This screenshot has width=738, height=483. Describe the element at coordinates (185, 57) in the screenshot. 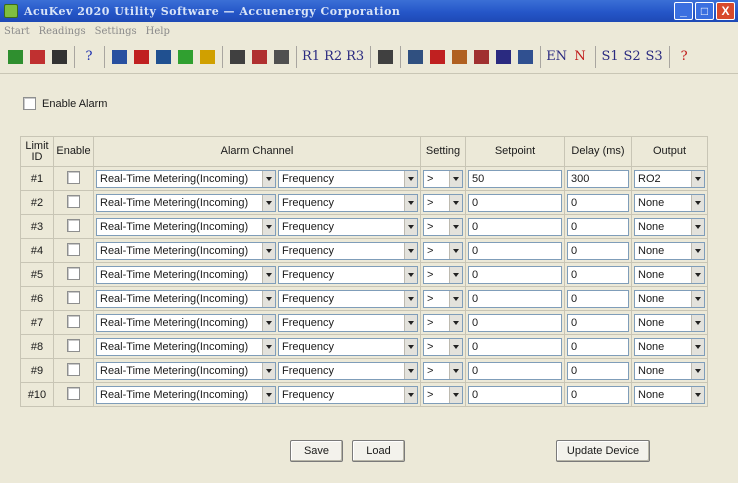

I see `wave-icon` at that location.